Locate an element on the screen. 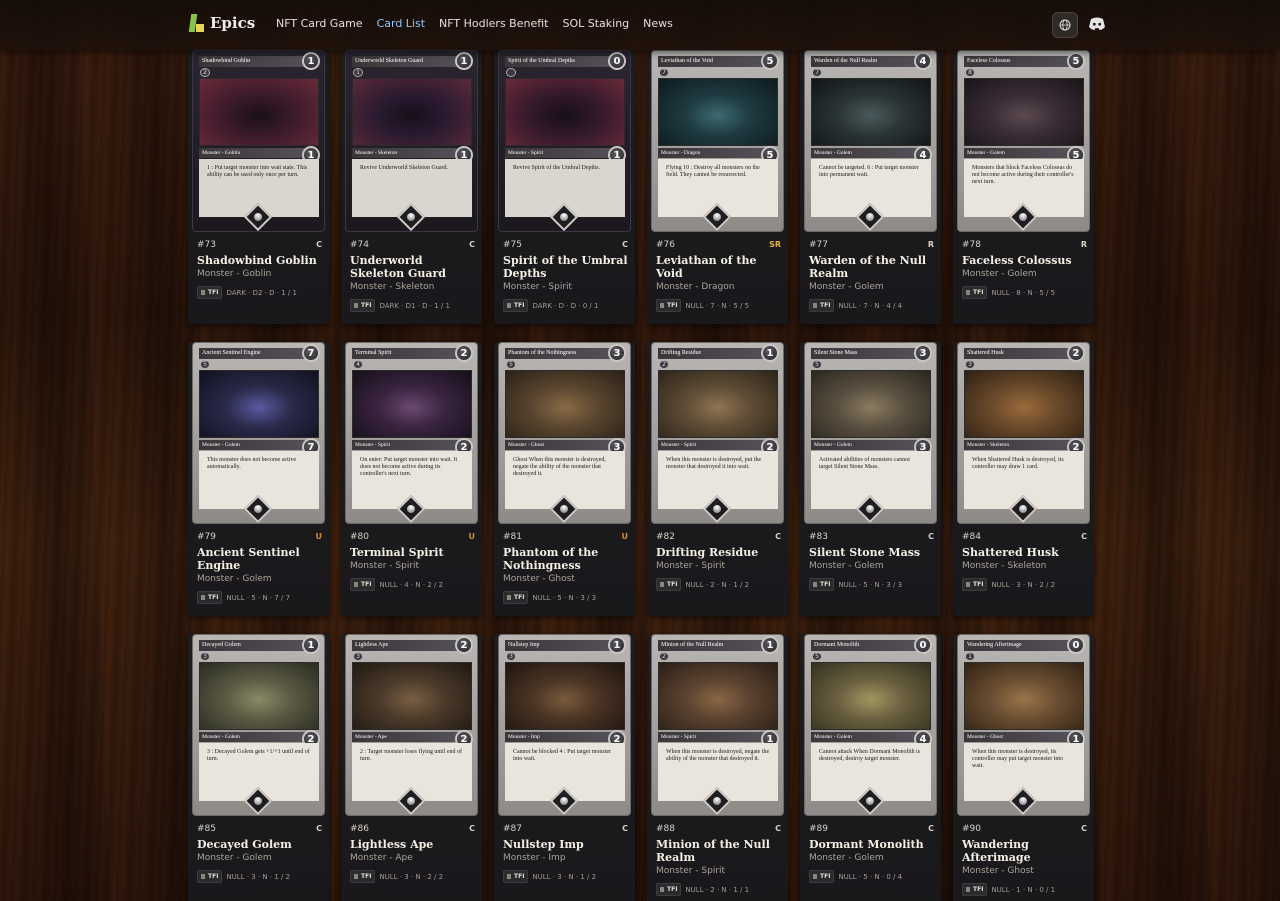 This screenshot has height=901, width=1280. card-level-badge: 3 is located at coordinates (970, 364).